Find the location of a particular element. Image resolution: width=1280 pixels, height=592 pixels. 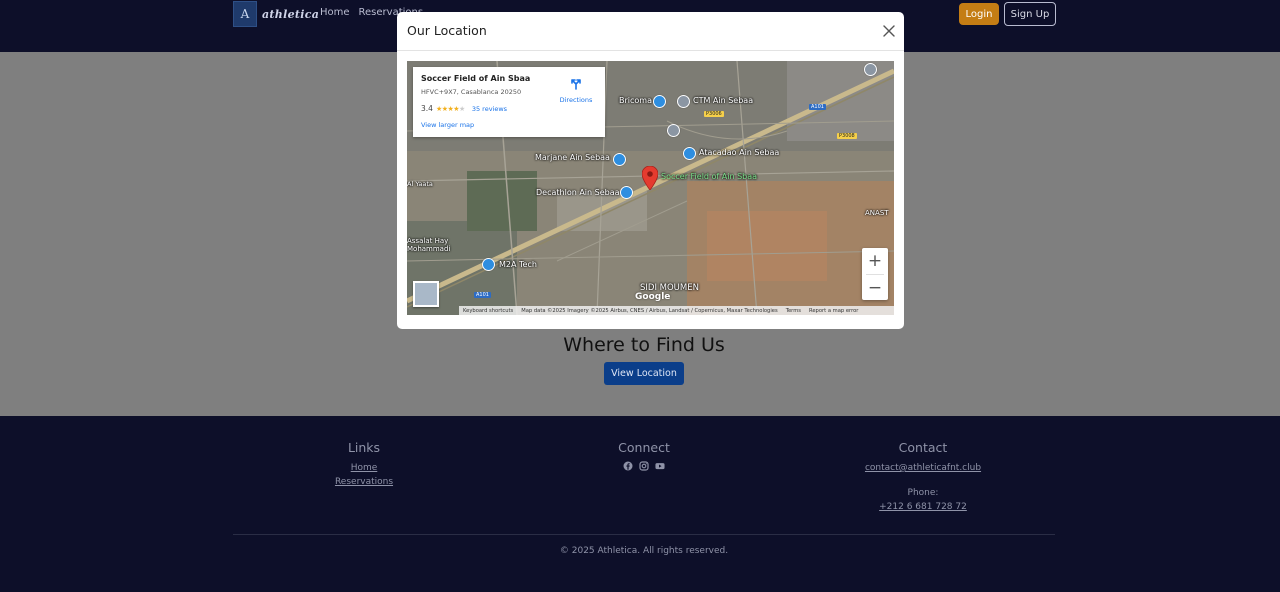

brand-logo: A is located at coordinates (245, 14).